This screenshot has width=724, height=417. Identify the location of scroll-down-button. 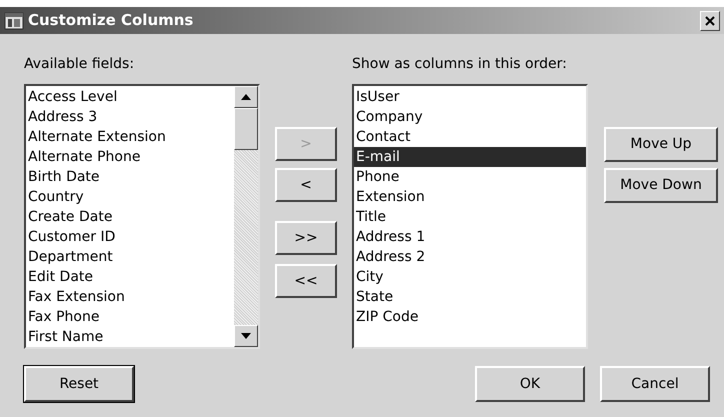
(246, 336).